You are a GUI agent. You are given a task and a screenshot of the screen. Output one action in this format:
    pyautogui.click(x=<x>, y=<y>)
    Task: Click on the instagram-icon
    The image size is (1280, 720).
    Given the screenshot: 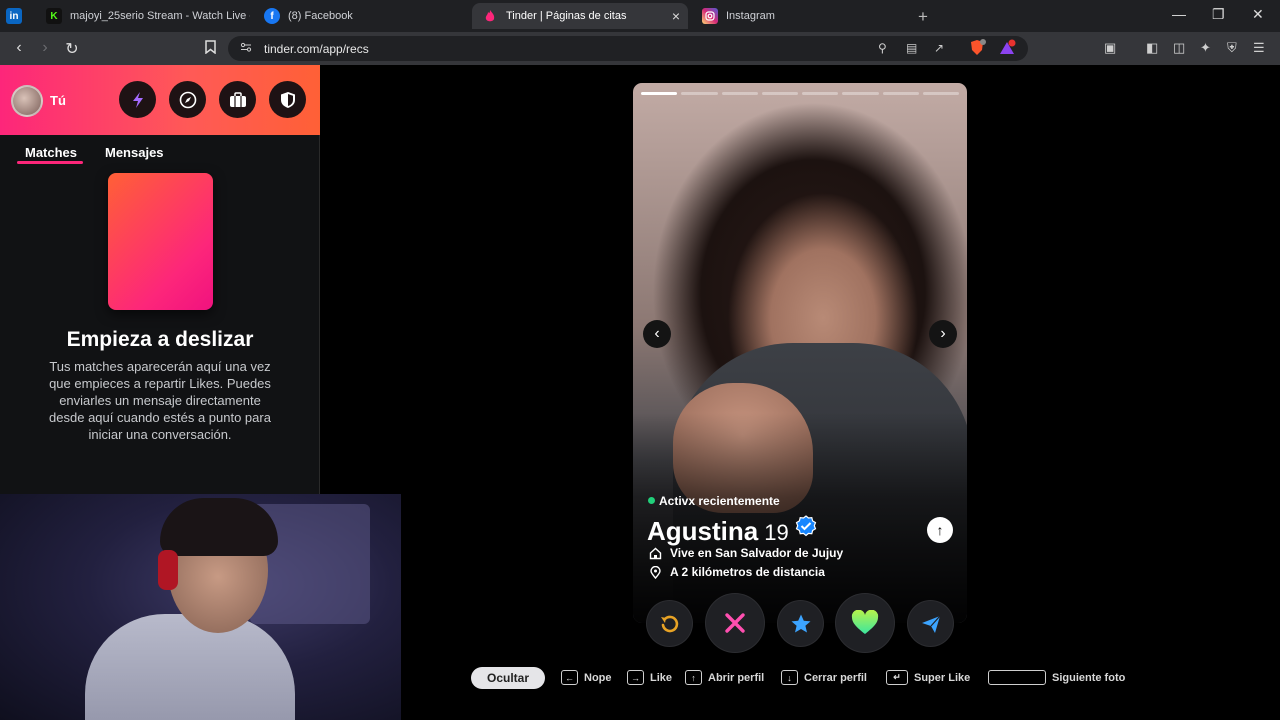 What is the action you would take?
    pyautogui.click(x=710, y=16)
    